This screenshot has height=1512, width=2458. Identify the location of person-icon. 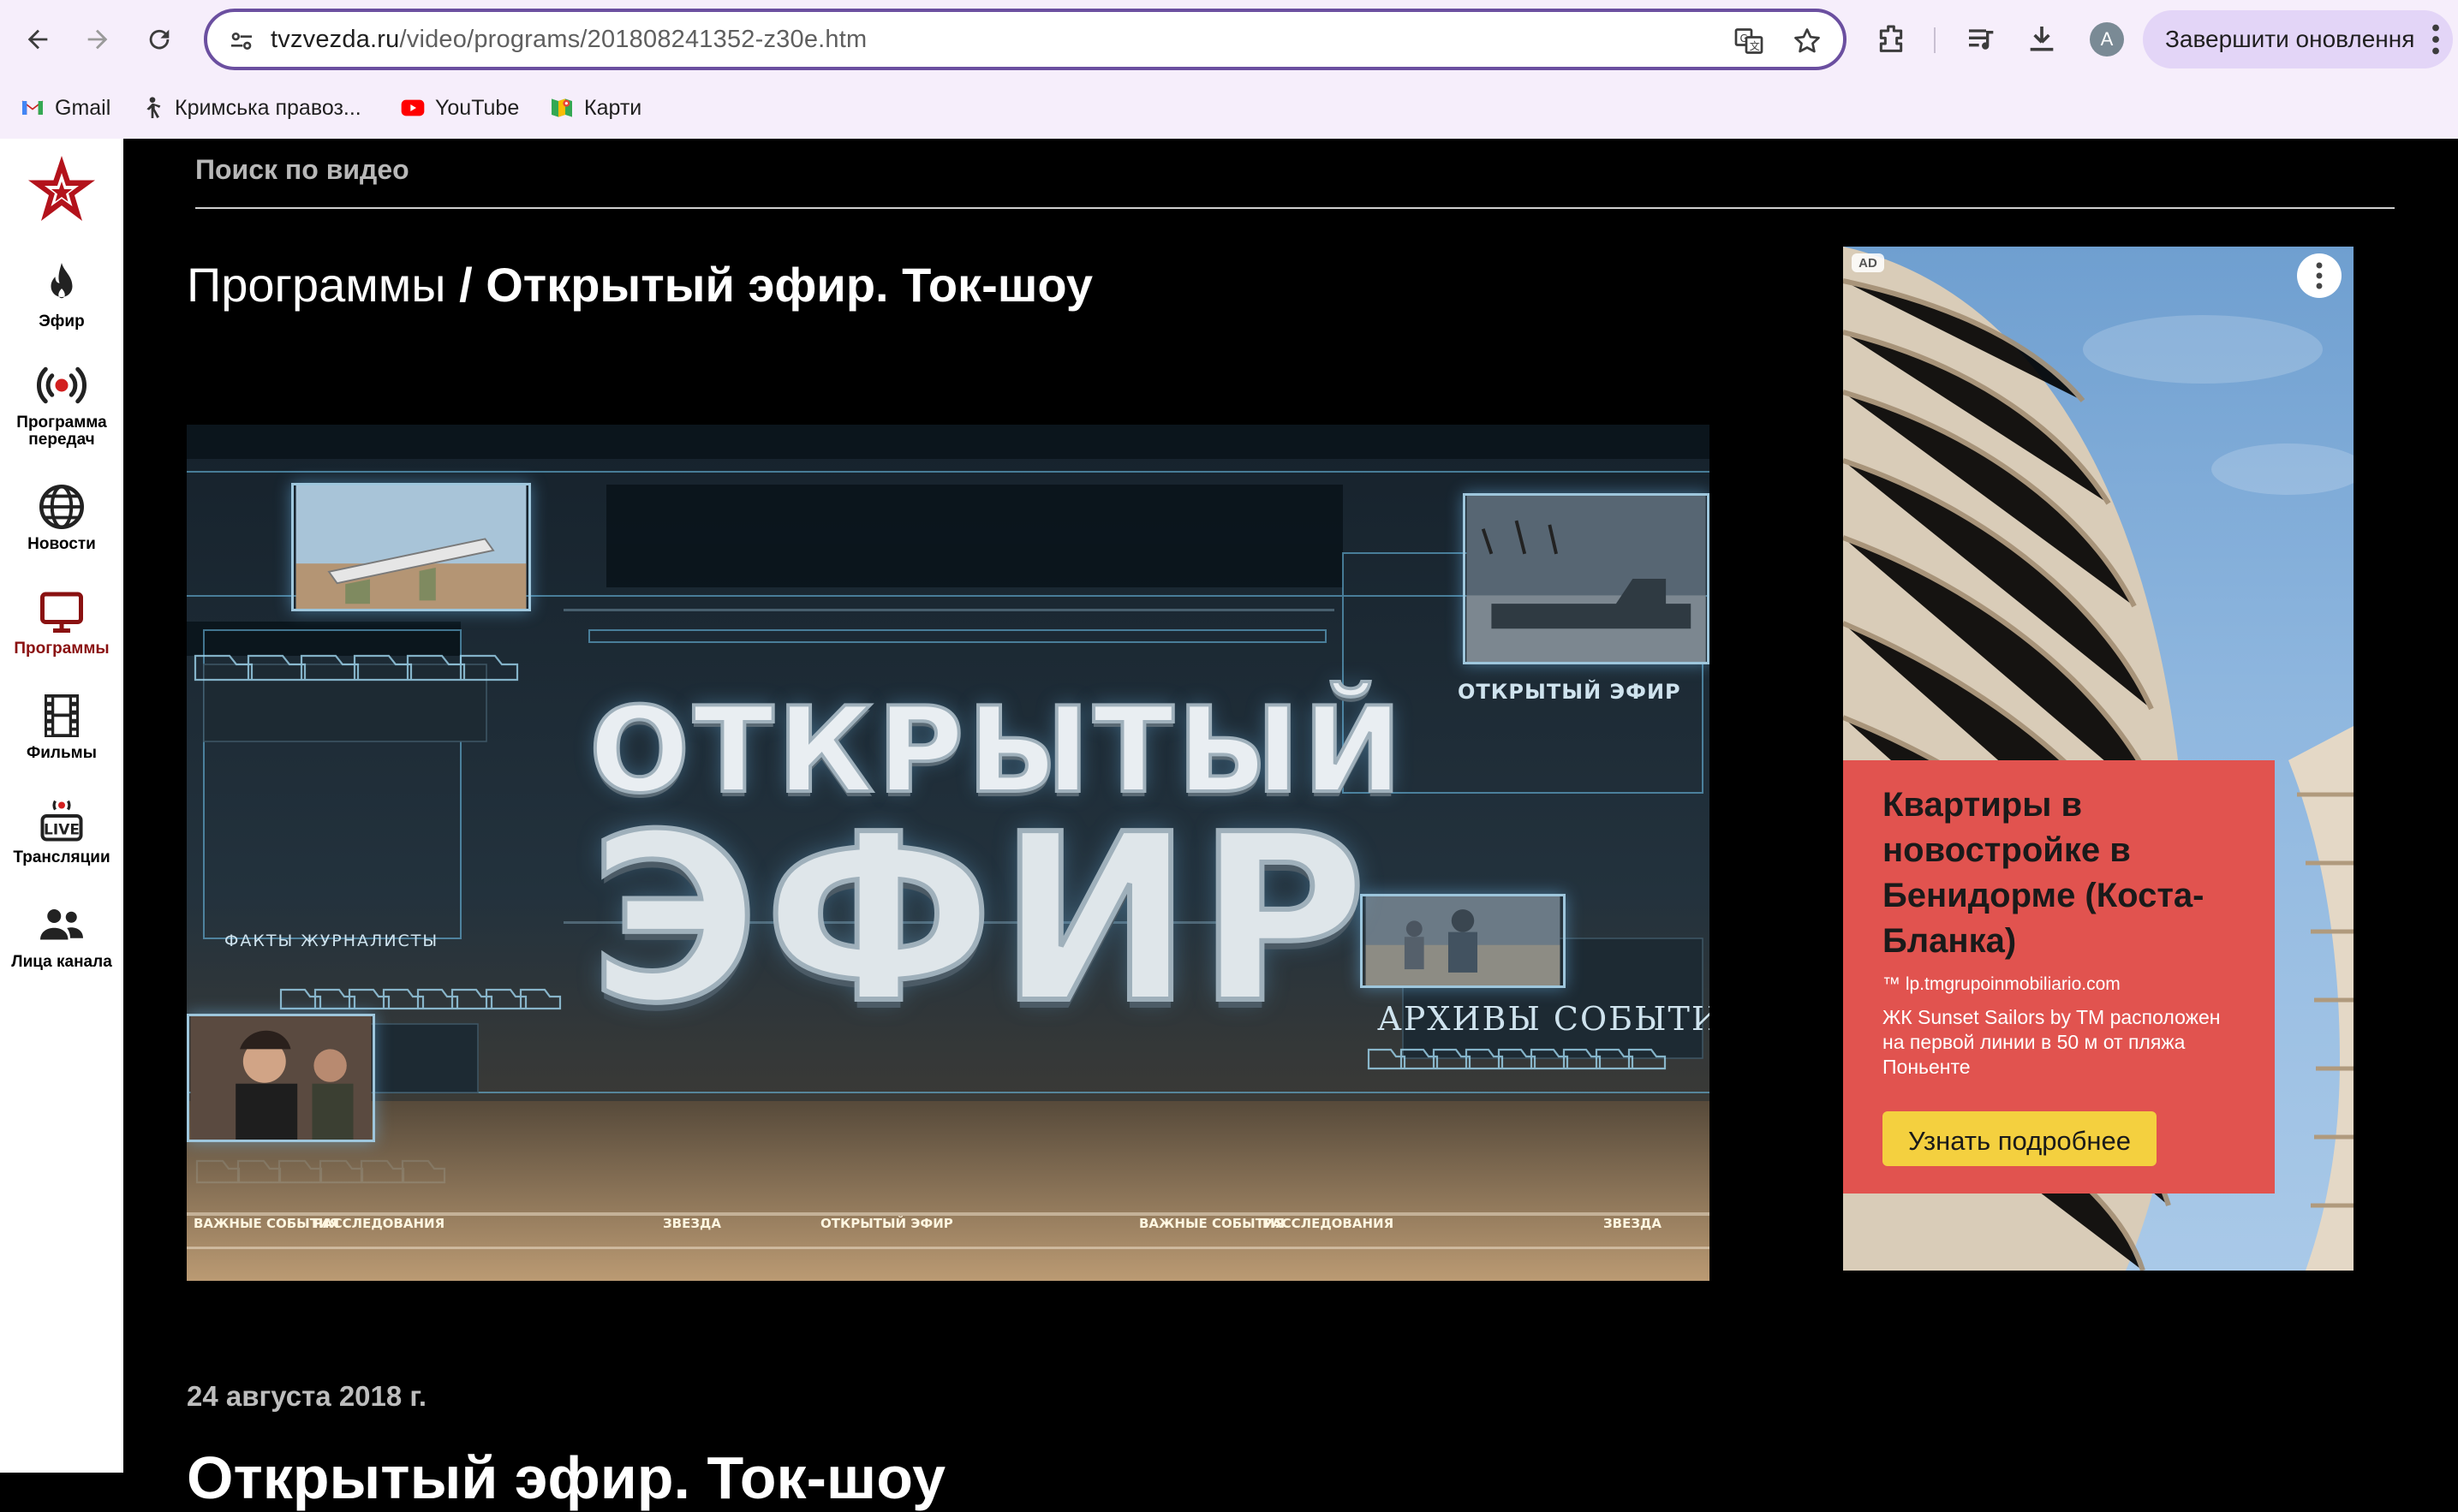
(154, 107).